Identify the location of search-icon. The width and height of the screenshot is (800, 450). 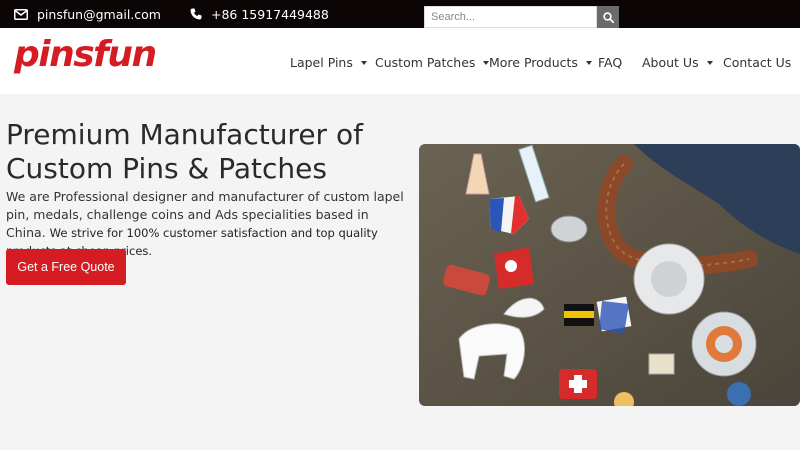
(608, 17).